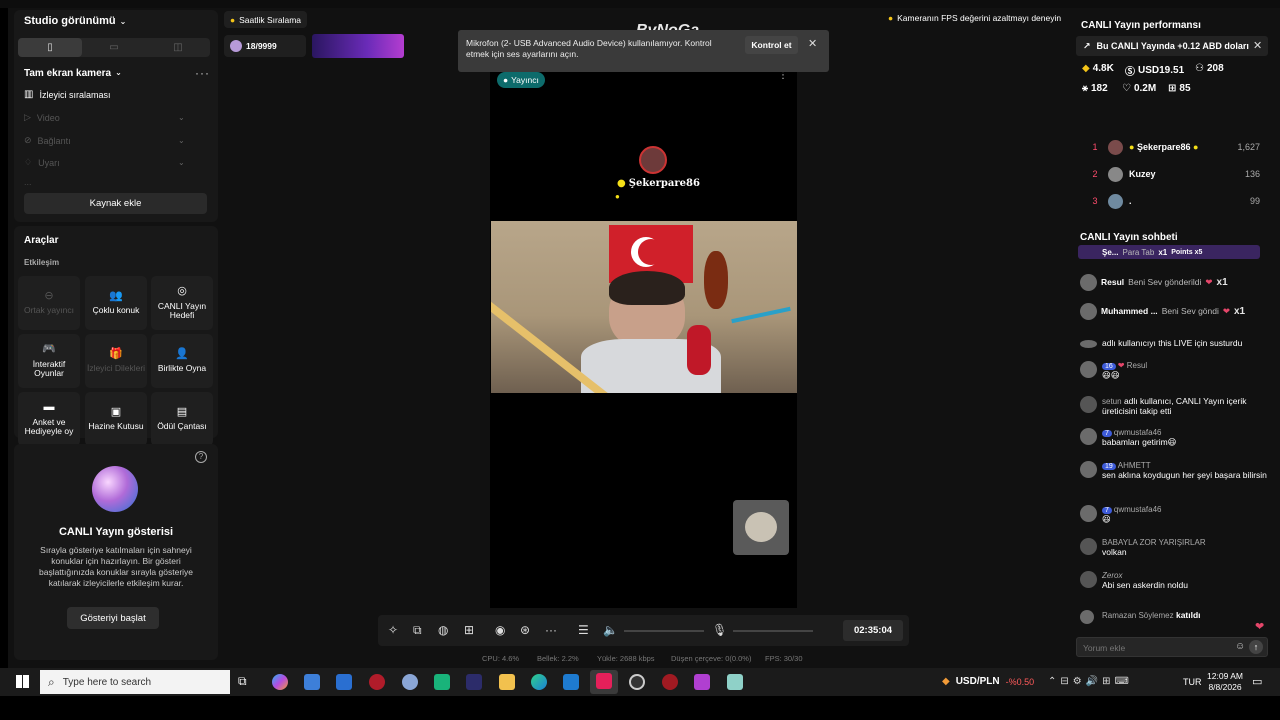 Image resolution: width=1280 pixels, height=720 pixels. What do you see at coordinates (417, 630) in the screenshot?
I see `screen-share-icon: ⧉` at bounding box center [417, 630].